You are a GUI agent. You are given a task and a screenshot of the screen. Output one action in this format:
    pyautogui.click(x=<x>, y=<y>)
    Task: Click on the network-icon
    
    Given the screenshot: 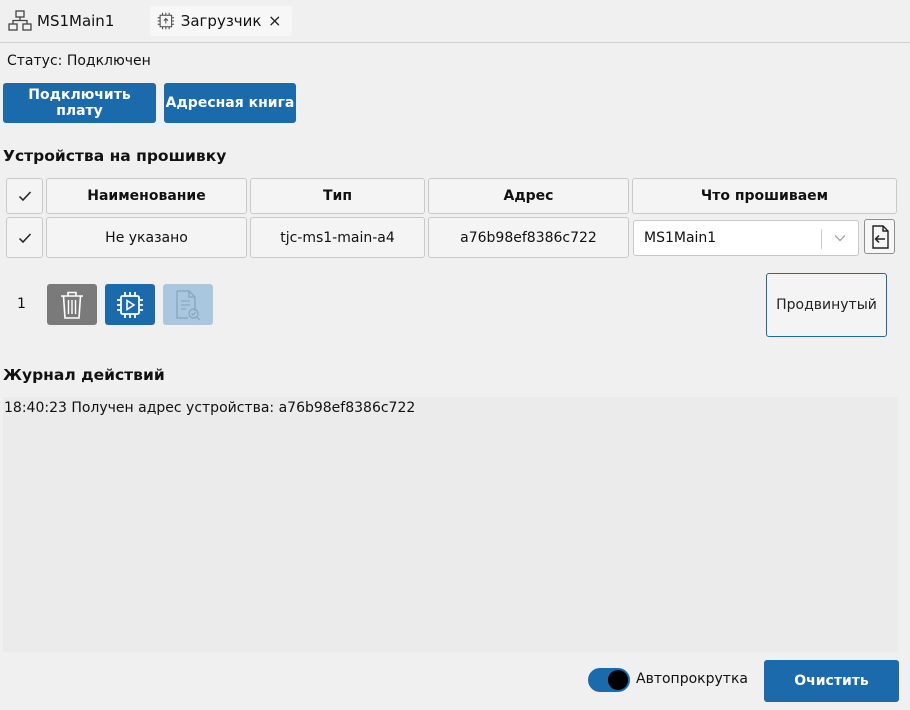 What is the action you would take?
    pyautogui.click(x=20, y=20)
    